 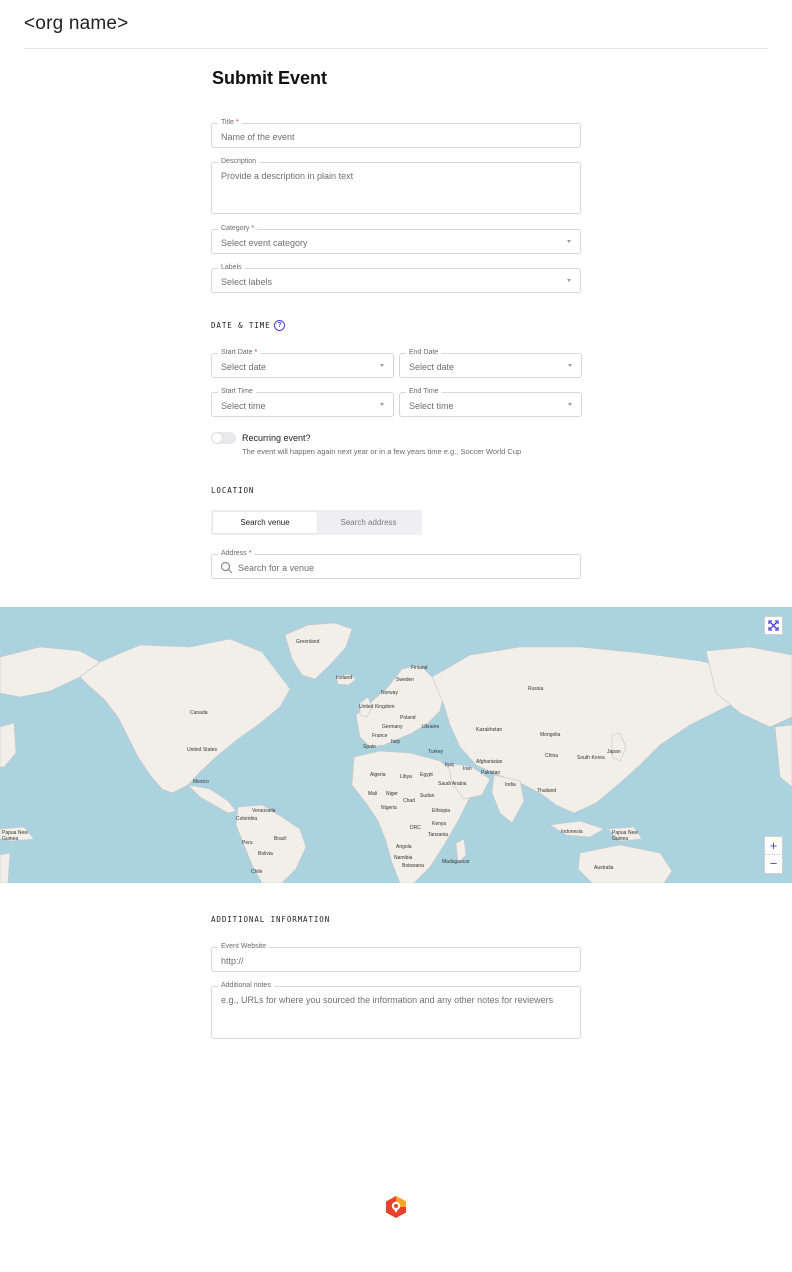 What do you see at coordinates (199, 713) in the screenshot?
I see `map-label: Canada` at bounding box center [199, 713].